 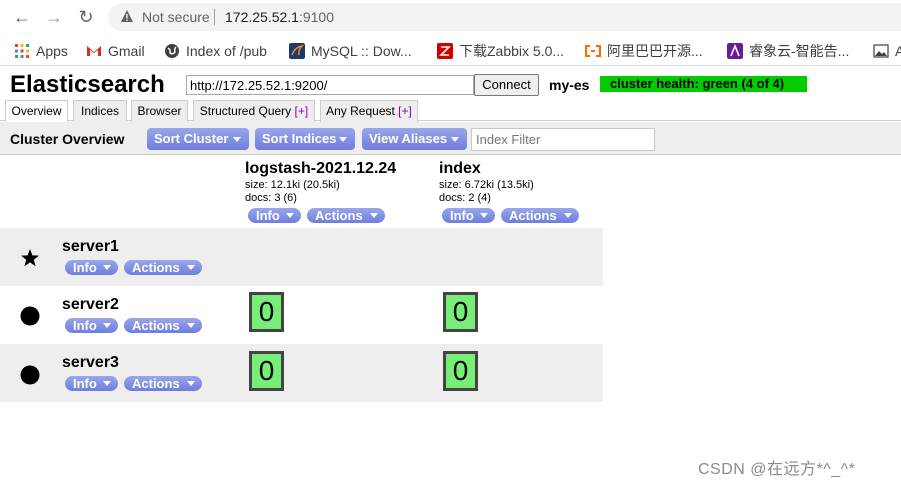 I want to click on sort-cluster-button: Sort Cluster, so click(x=198, y=139).